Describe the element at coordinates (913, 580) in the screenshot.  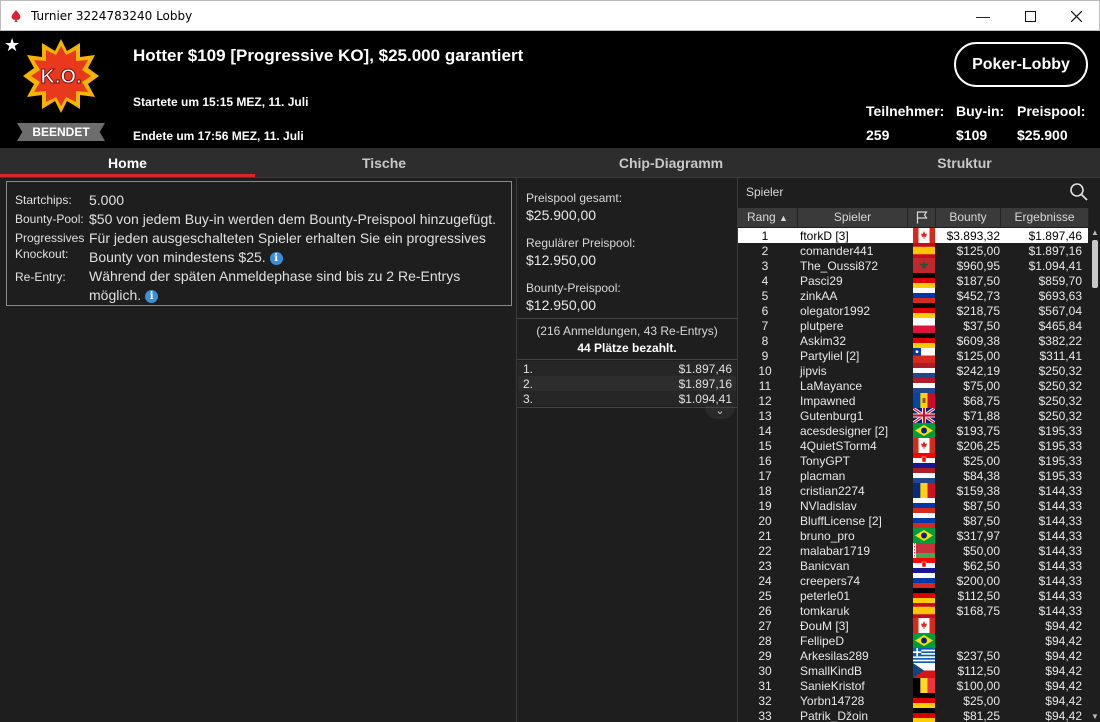
I see `player-row: 24 creepers74 $200,00 $144,33` at that location.